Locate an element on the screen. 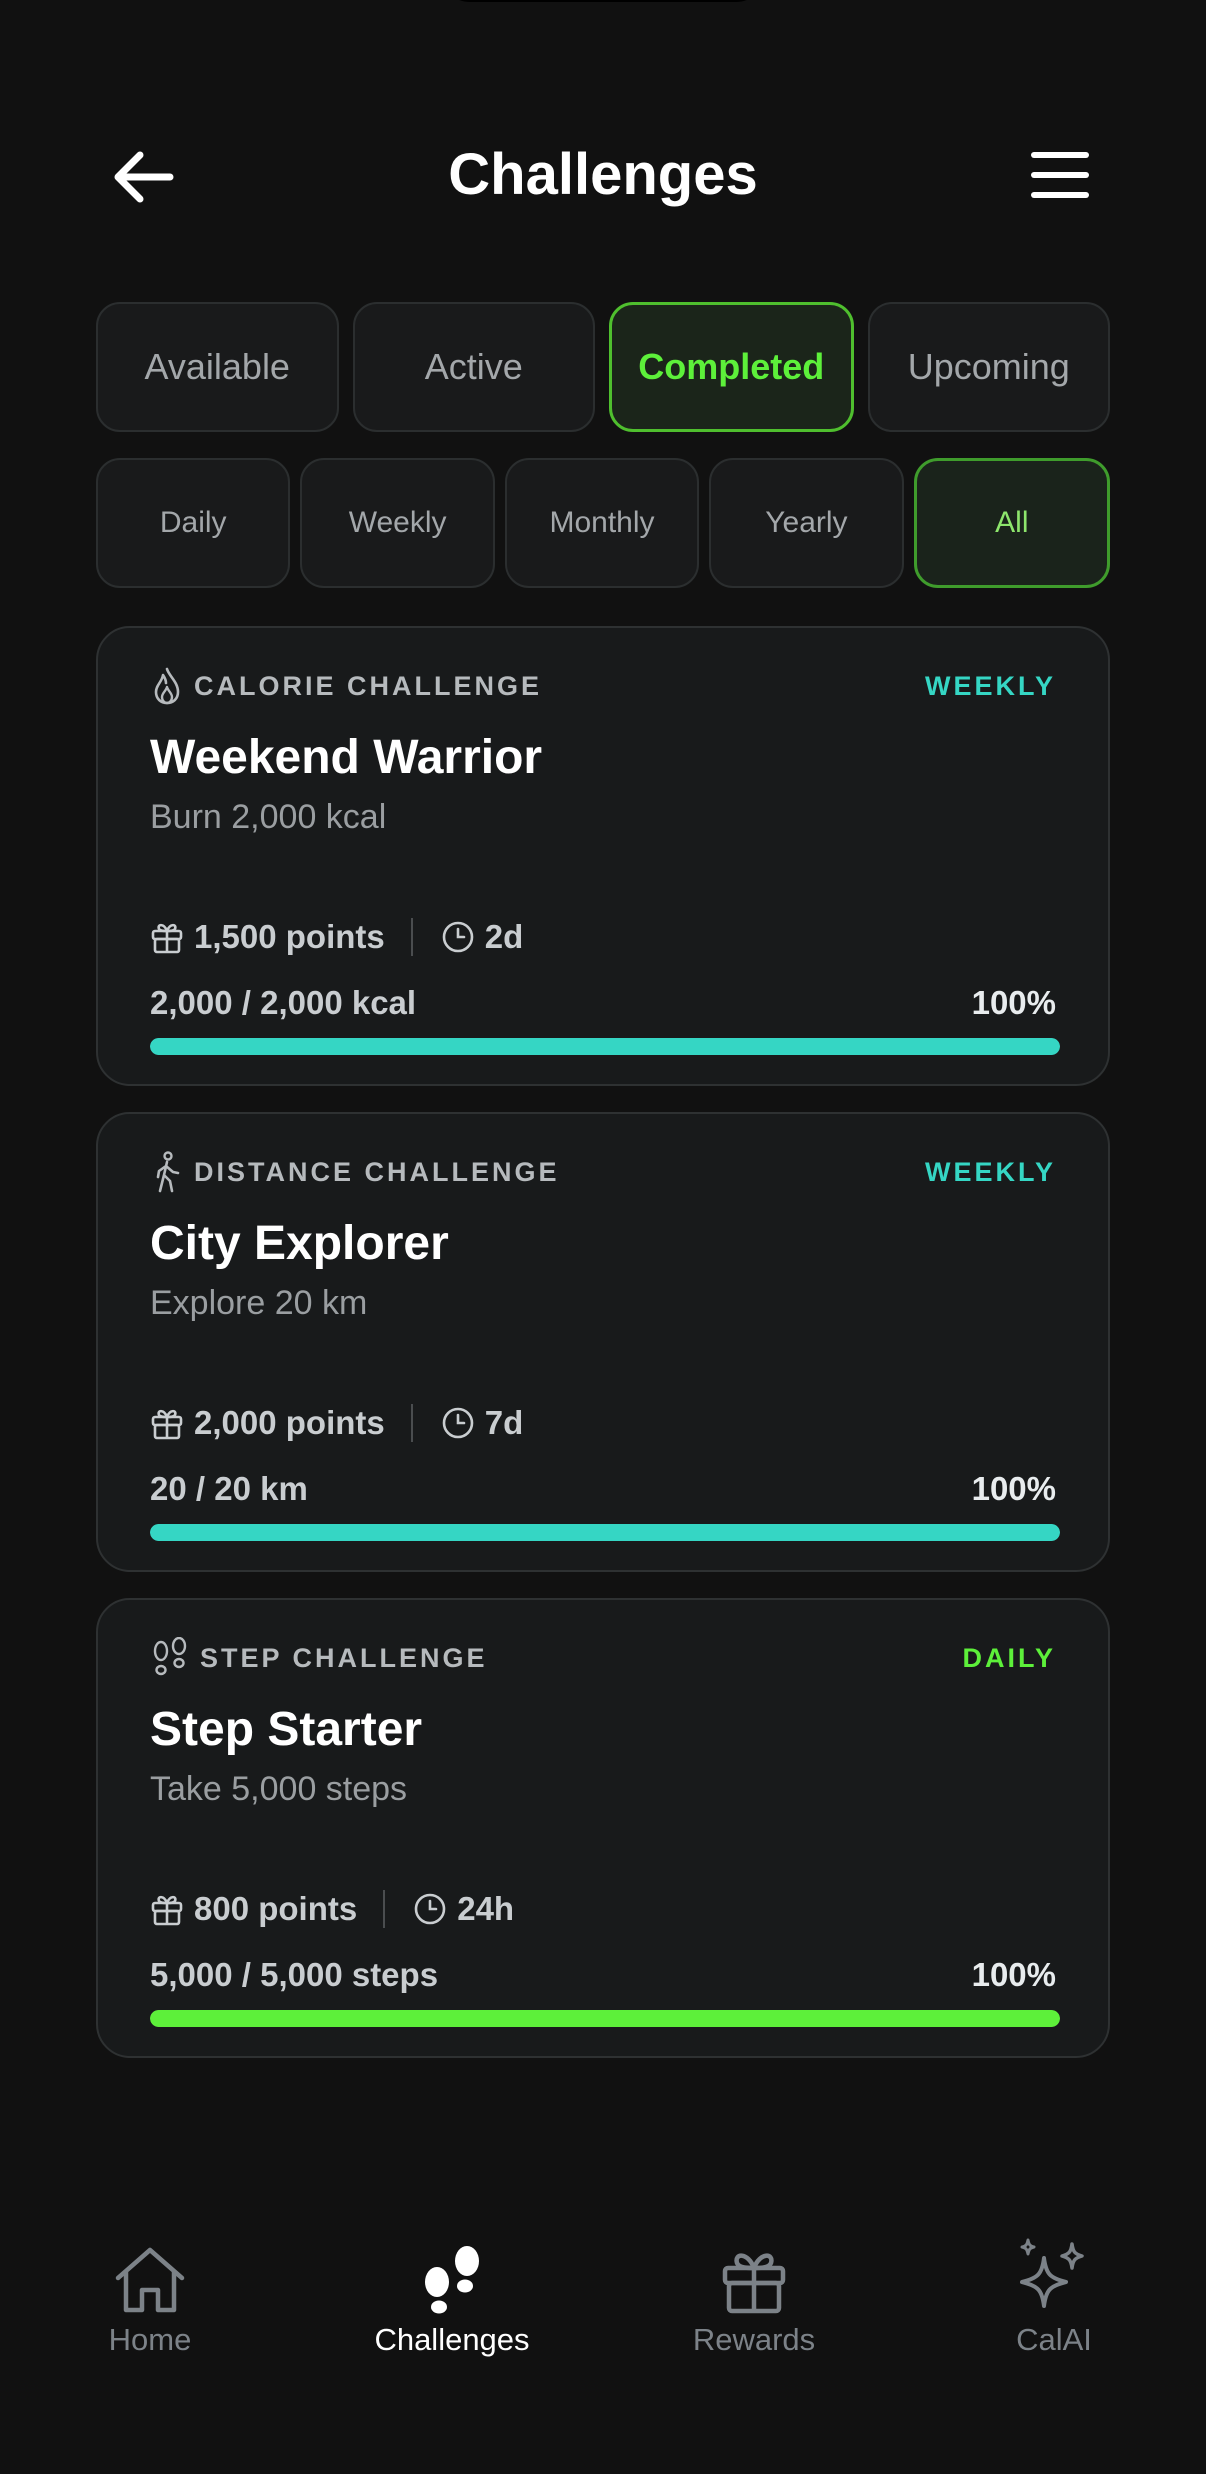 This screenshot has height=2474, width=1206. hamburger-menu-icon is located at coordinates (1060, 175).